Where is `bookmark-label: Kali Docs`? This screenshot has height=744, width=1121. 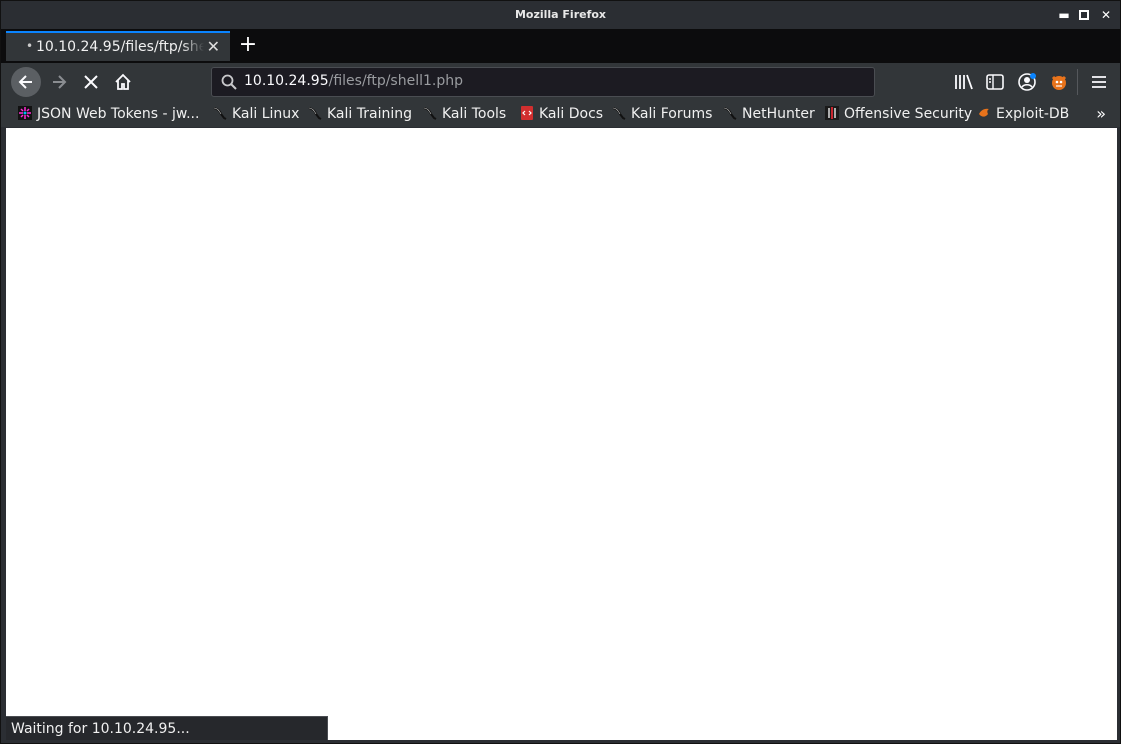 bookmark-label: Kali Docs is located at coordinates (571, 114).